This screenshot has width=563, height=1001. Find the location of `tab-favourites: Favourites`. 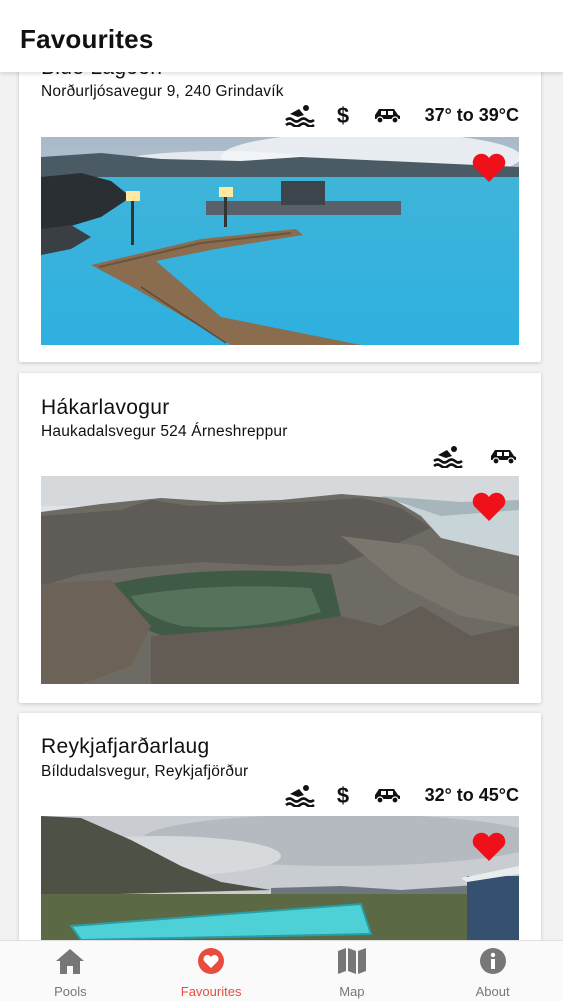

tab-favourites: Favourites is located at coordinates (211, 971).